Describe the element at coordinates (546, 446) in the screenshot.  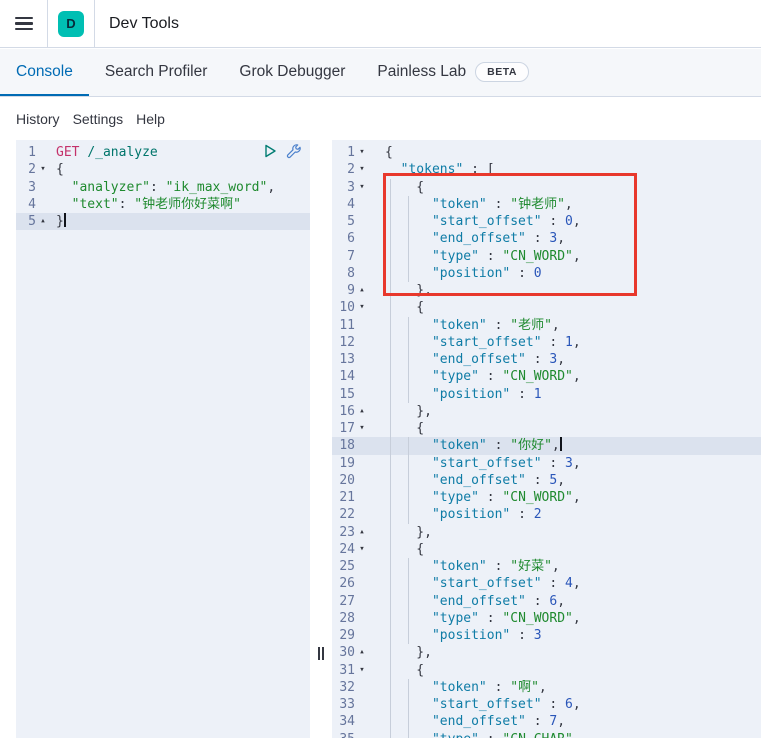
I see `response-editor-line-18: 18 "token" : "你好",` at that location.